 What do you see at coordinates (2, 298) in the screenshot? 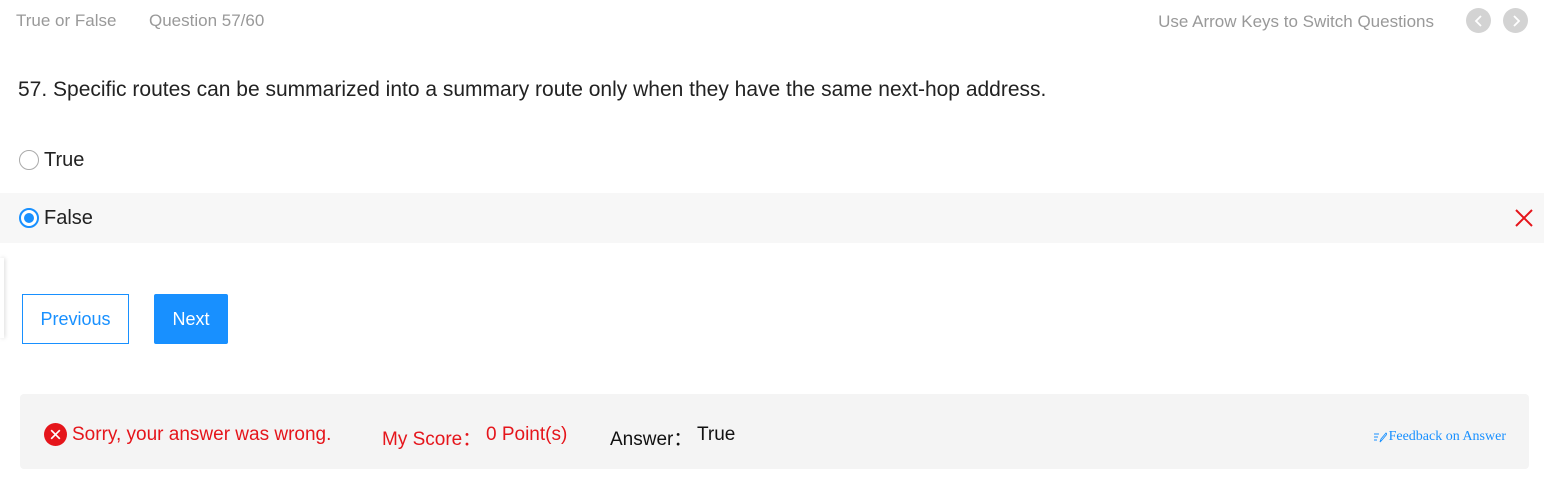
I see `side-panel-edge` at bounding box center [2, 298].